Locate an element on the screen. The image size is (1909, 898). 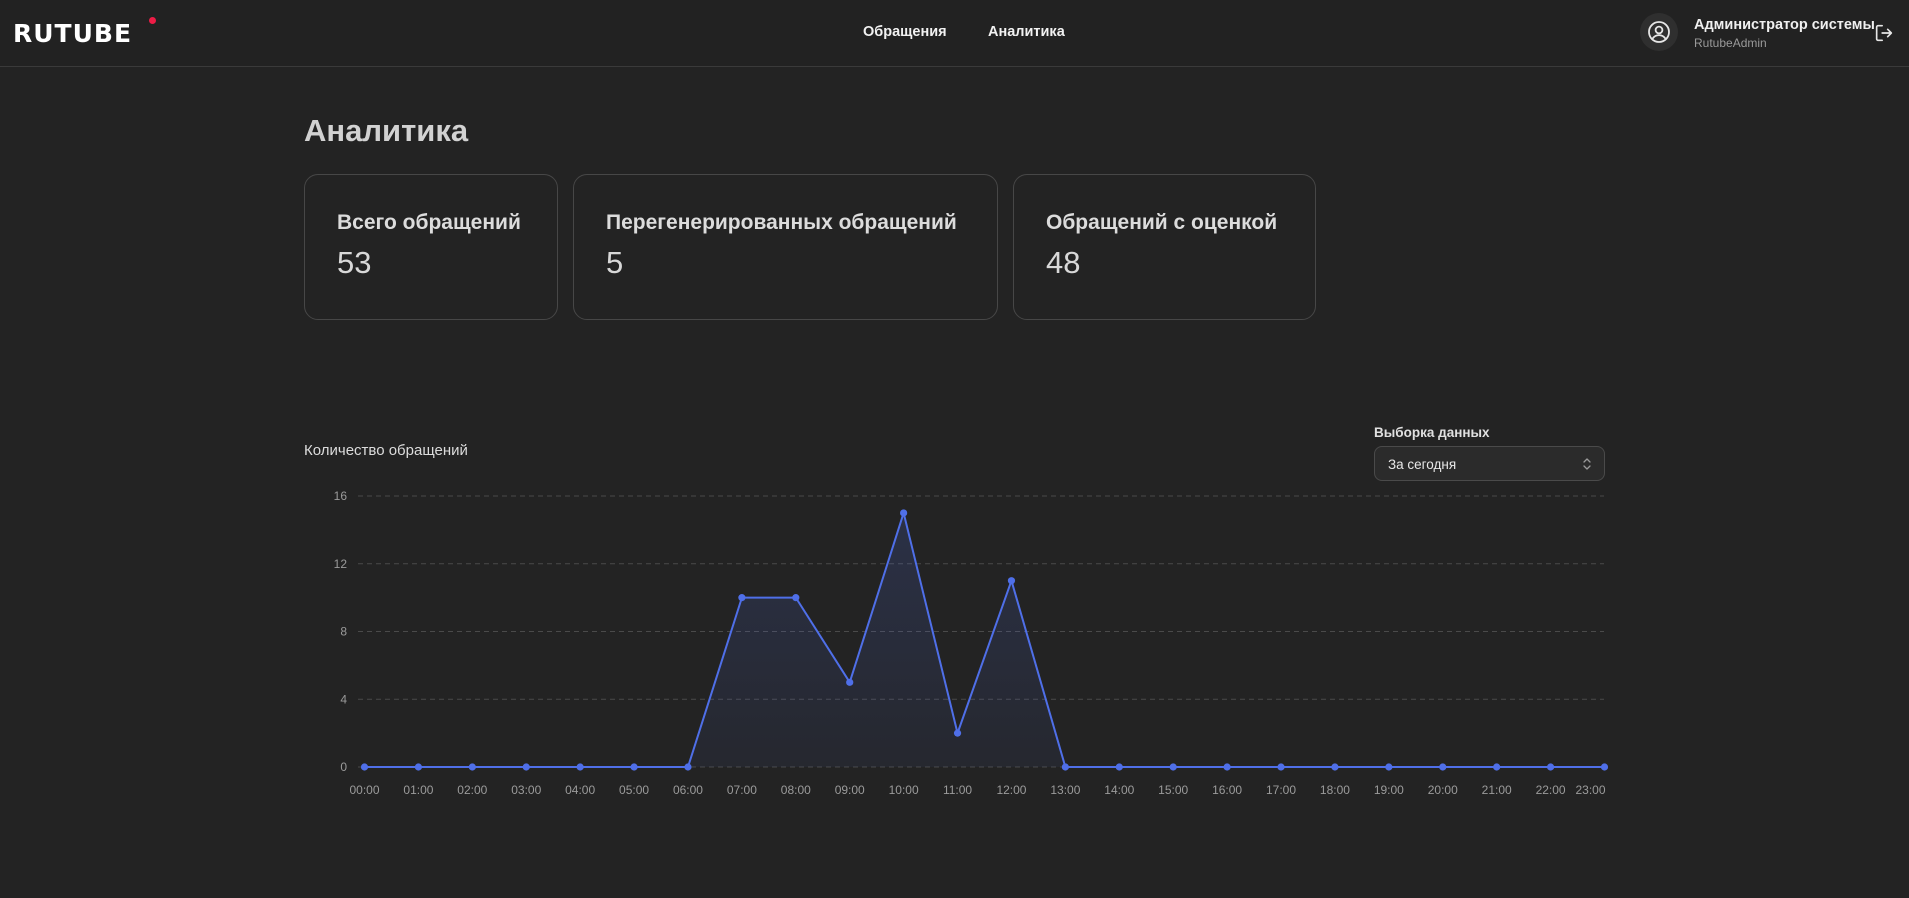
x-tick-label: 17:00 is located at coordinates (1281, 790).